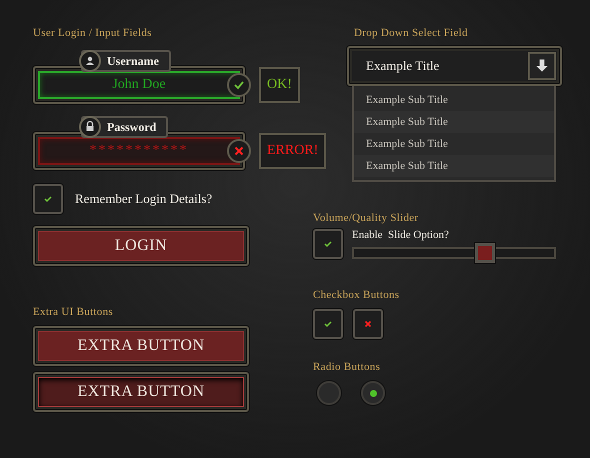 This screenshot has width=590, height=458. Describe the element at coordinates (141, 246) in the screenshot. I see `login-button: LOGIN` at that location.